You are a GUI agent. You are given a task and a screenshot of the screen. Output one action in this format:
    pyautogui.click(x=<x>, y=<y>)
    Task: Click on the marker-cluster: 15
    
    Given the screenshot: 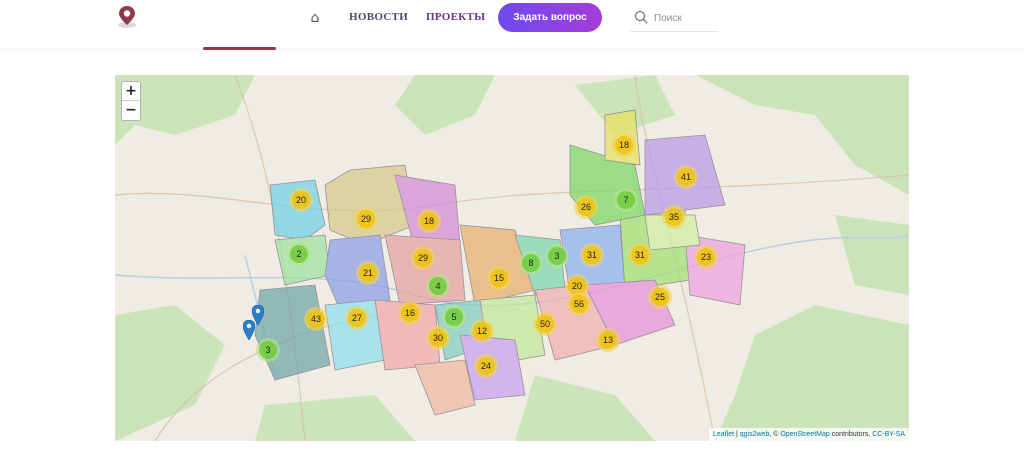 What is the action you would take?
    pyautogui.click(x=499, y=278)
    